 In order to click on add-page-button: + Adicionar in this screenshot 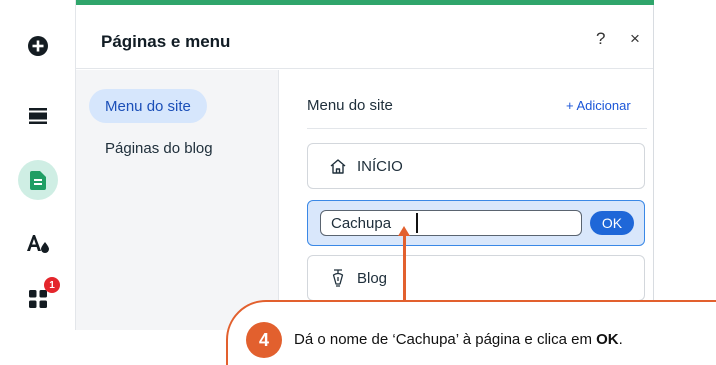, I will do `click(598, 105)`.